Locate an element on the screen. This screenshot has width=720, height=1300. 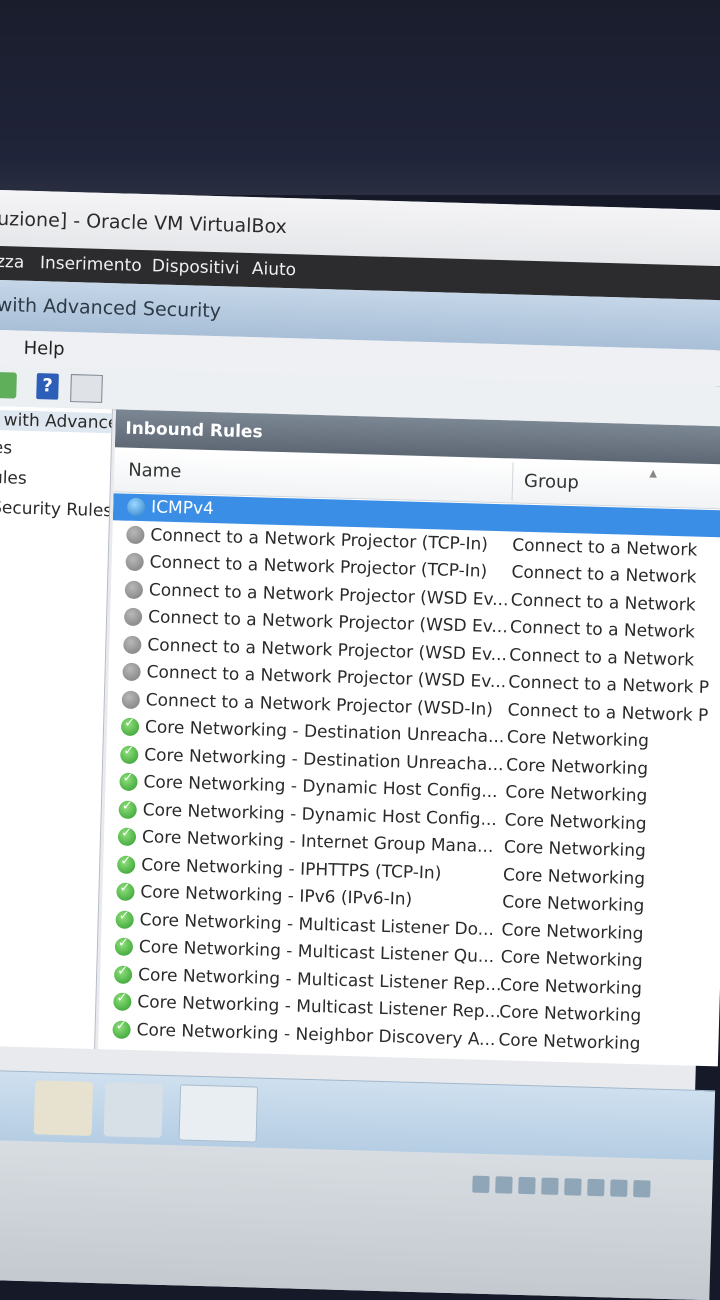
explorer-taskbar-icon is located at coordinates (63, 1108).